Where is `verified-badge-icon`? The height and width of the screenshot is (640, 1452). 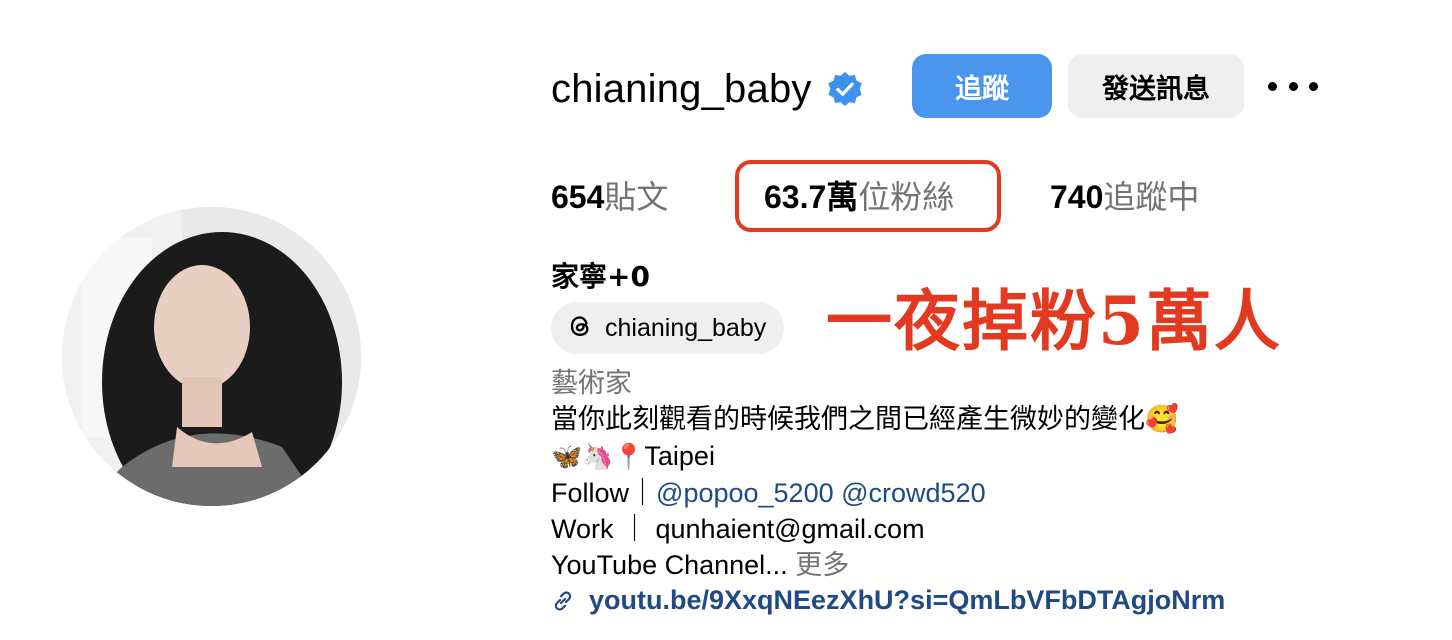
verified-badge-icon is located at coordinates (845, 89).